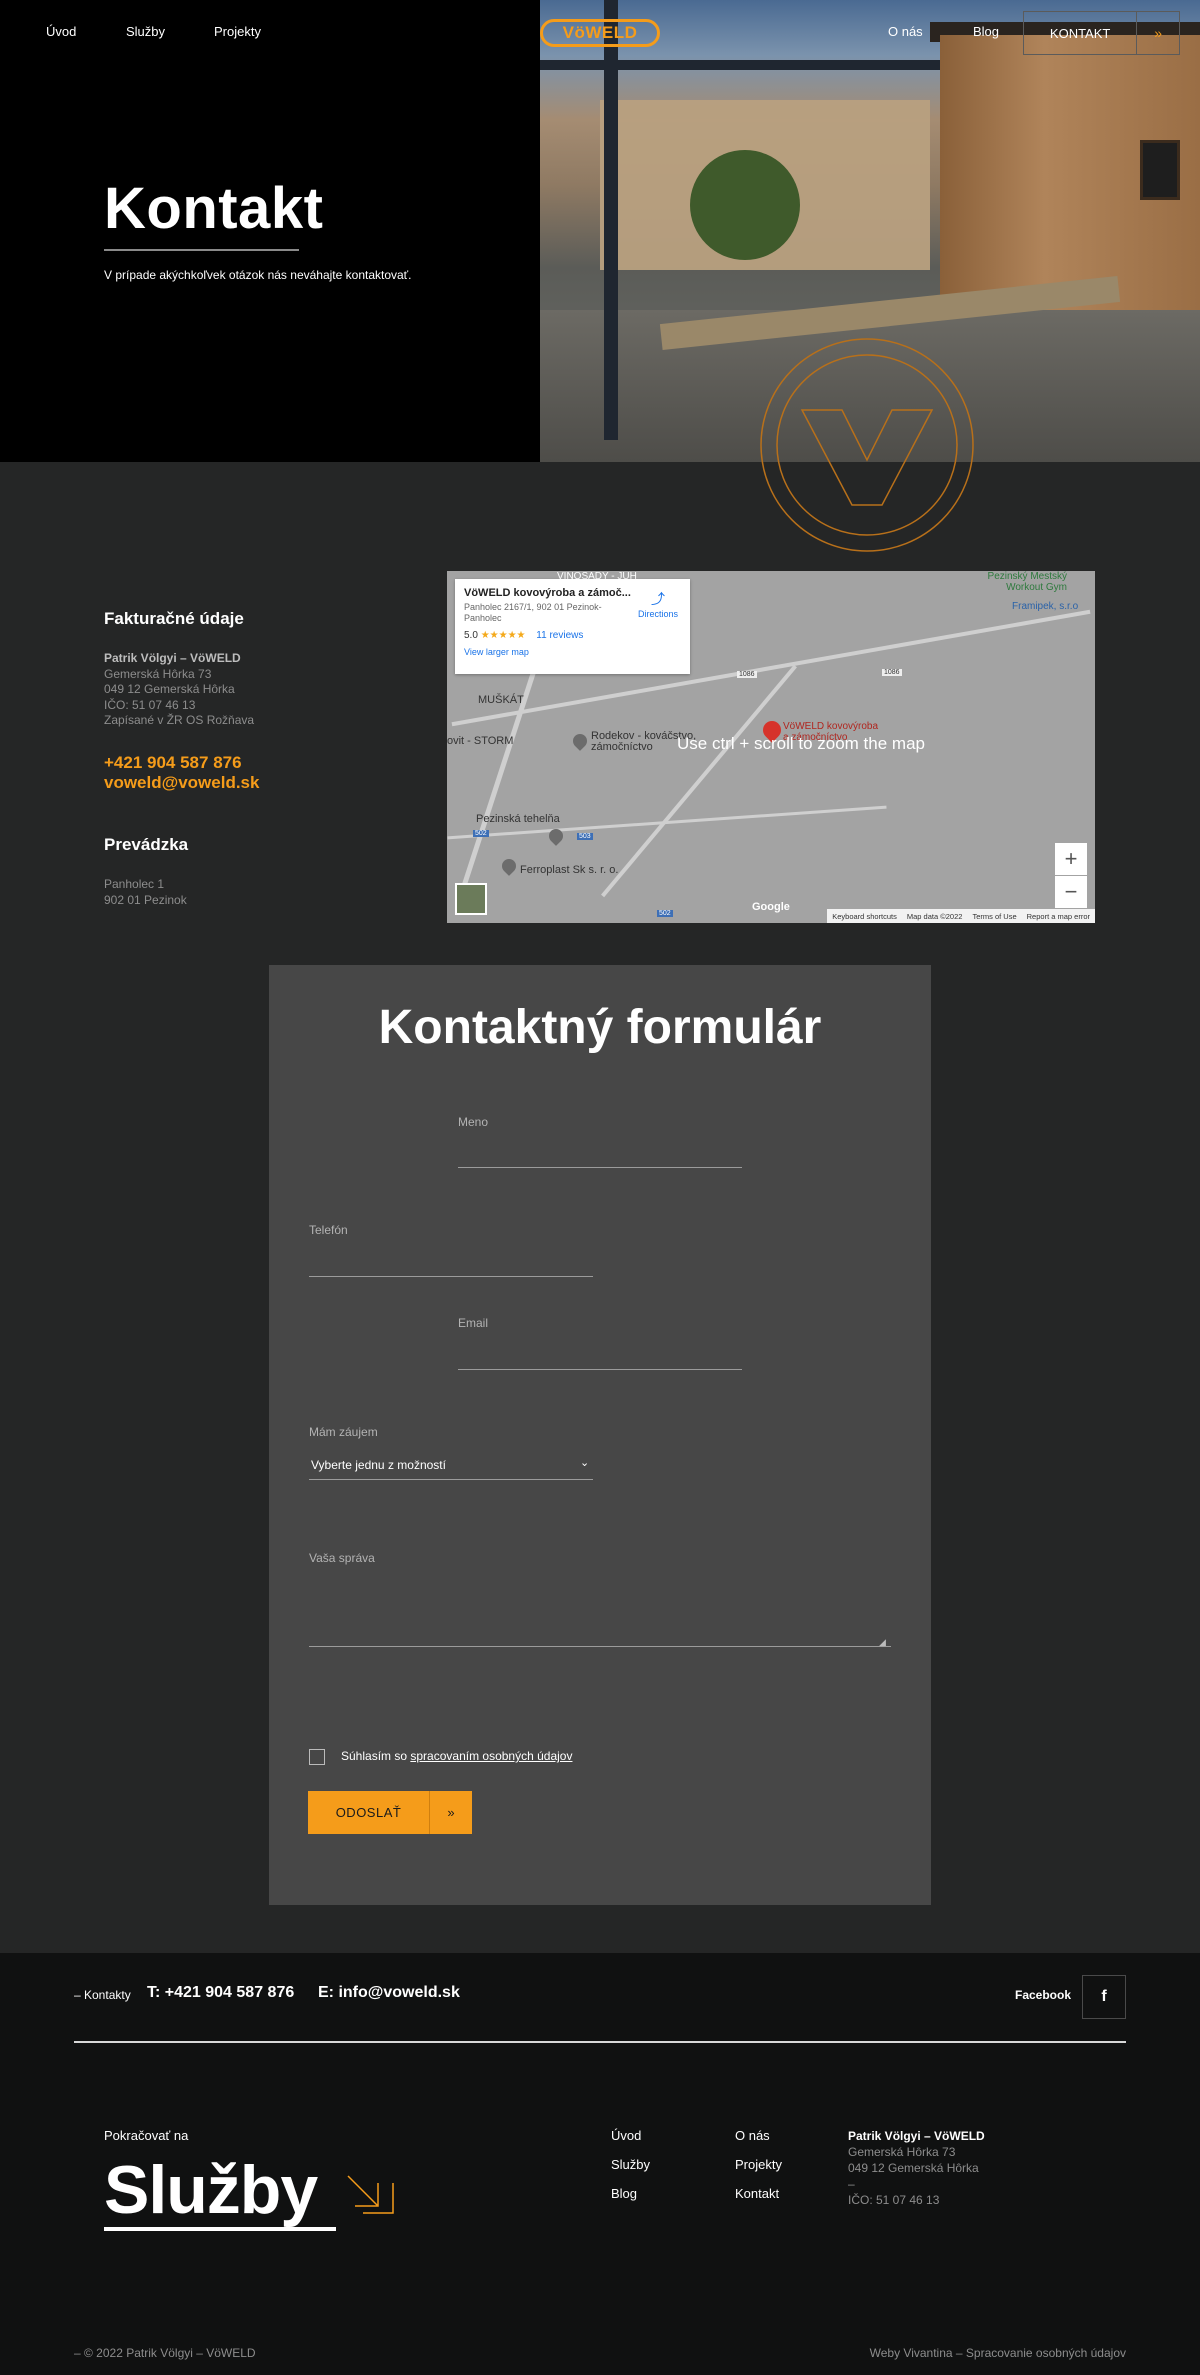 The width and height of the screenshot is (1200, 2375). Describe the element at coordinates (657, 614) in the screenshot. I see `directions-label: Directions` at that location.